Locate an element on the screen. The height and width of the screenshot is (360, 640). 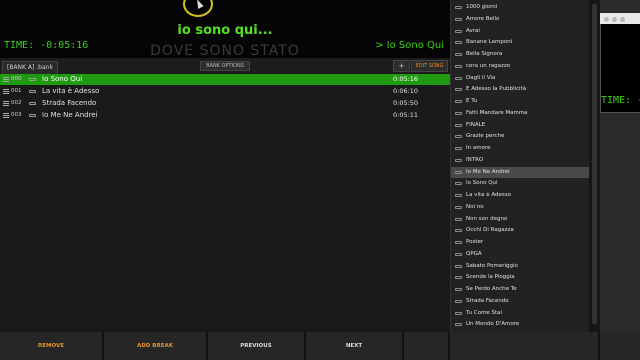
library-item-title: Bella Signora is located at coordinates (484, 54).